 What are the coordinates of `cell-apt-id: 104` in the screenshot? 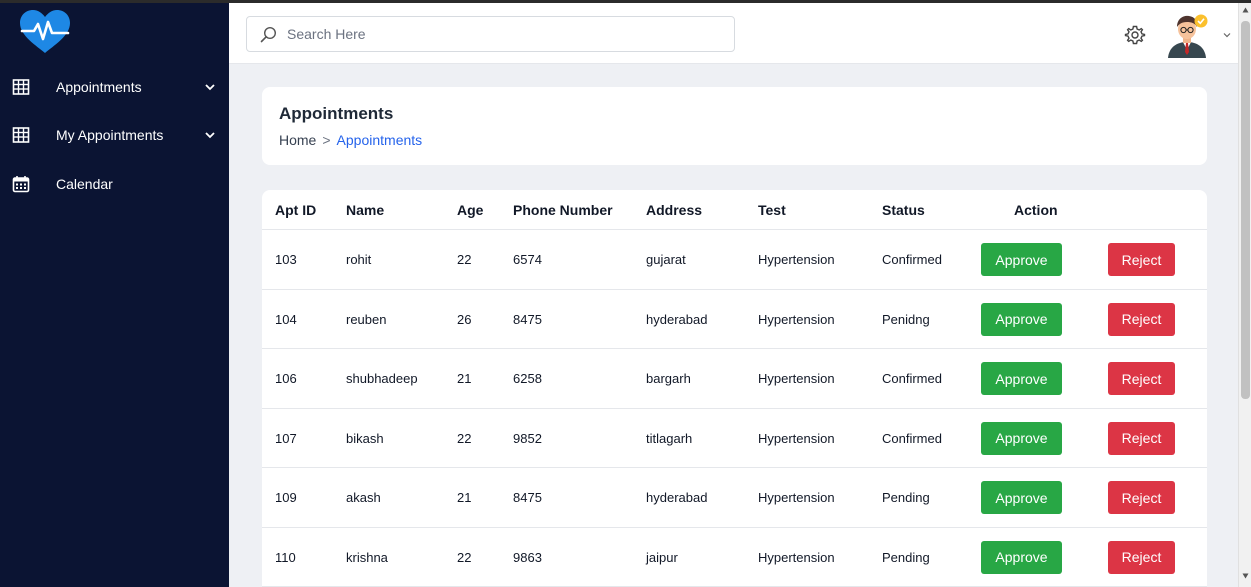 It's located at (286, 319).